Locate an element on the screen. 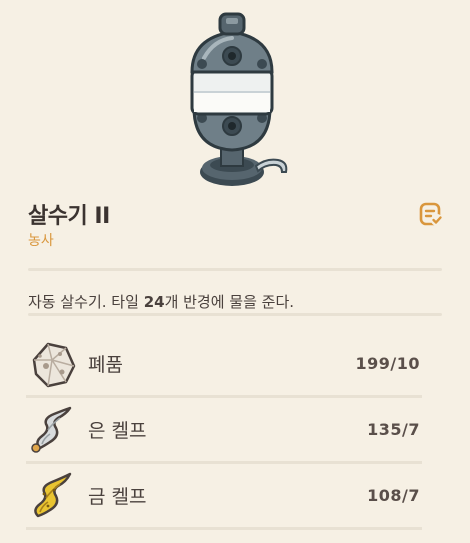  ingredient-row-gold-kelp: 금 켈프 108/7 is located at coordinates (224, 497).